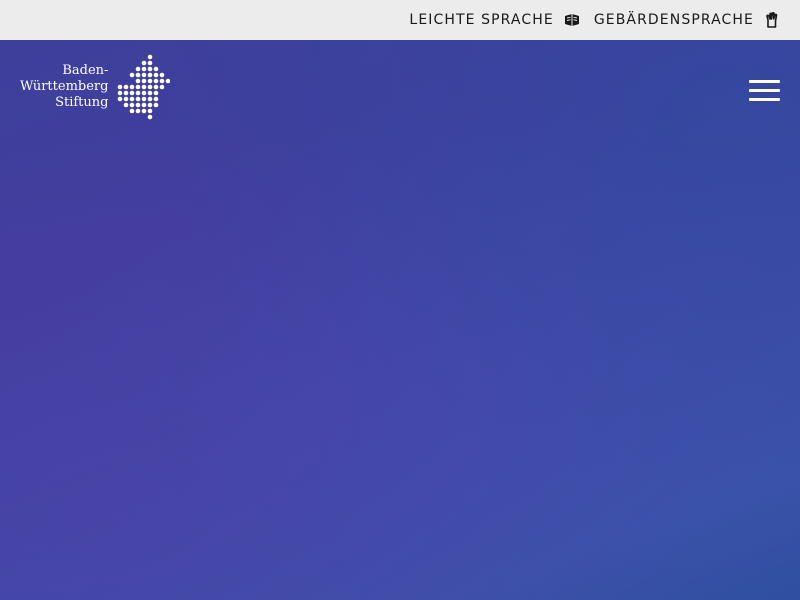  I want to click on logo-line-3: Stiftung, so click(82, 102).